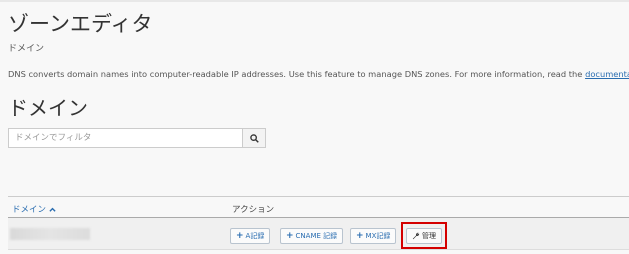  I want to click on chevron-up-icon, so click(52, 209).